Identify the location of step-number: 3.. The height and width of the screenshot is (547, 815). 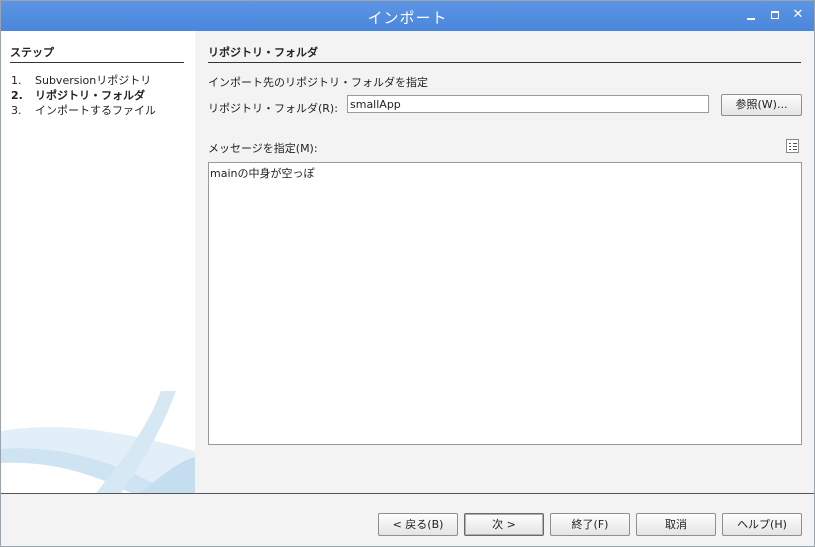
(16, 110).